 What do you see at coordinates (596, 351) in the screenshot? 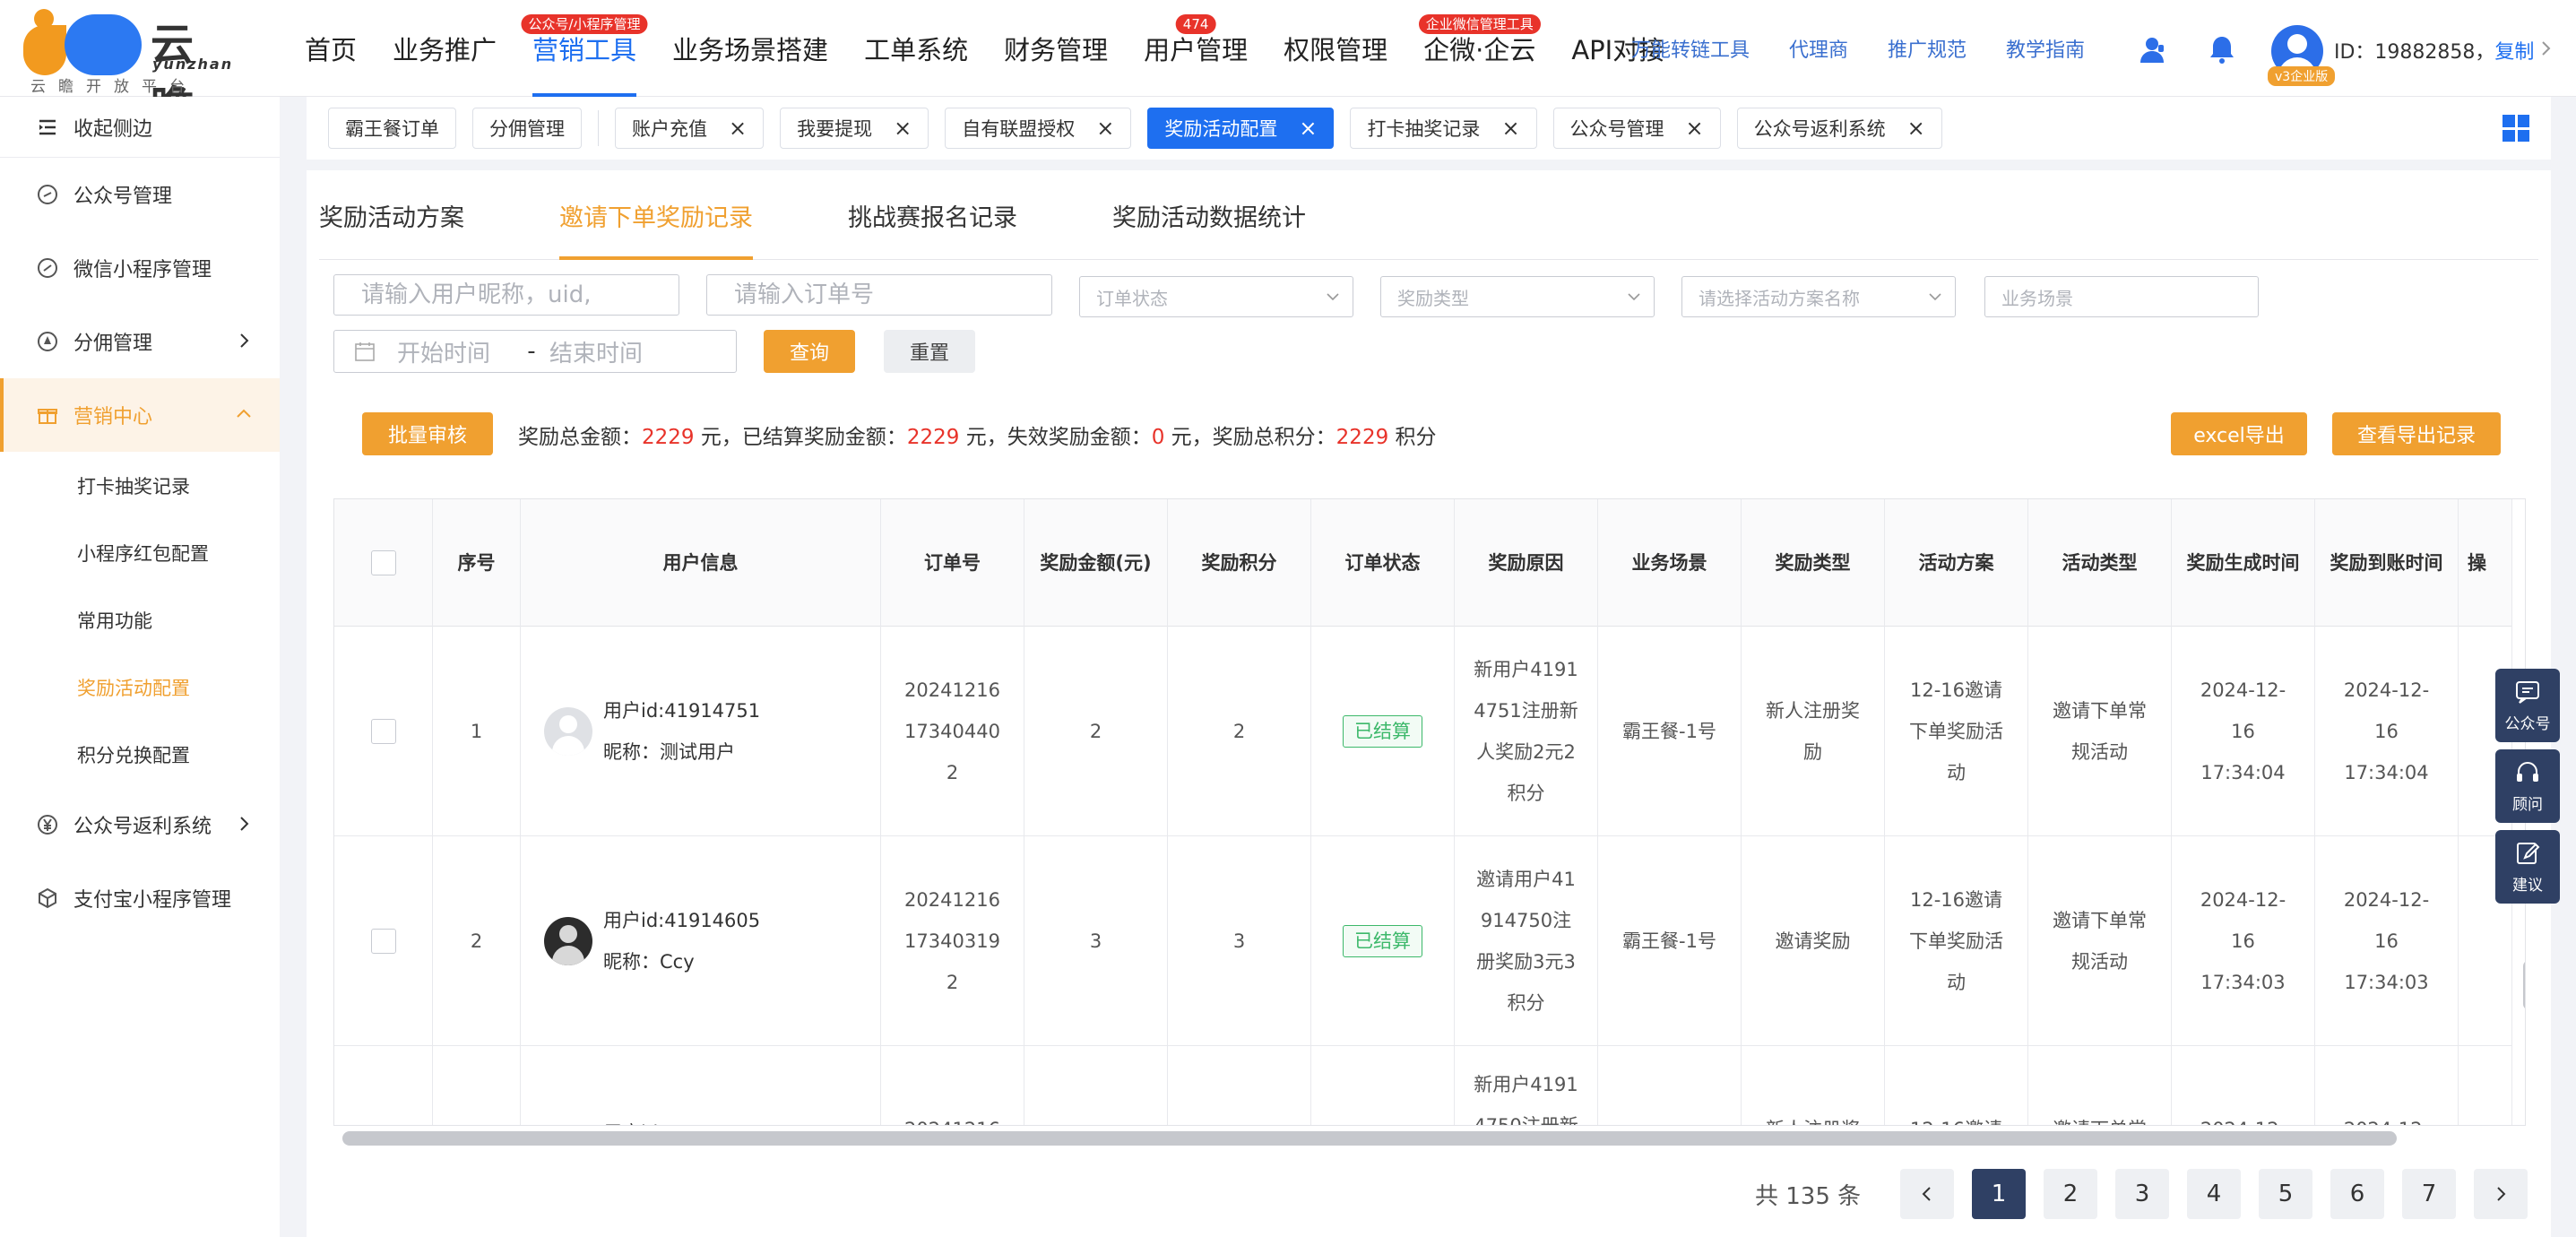
I see `end-time: 结束时间` at bounding box center [596, 351].